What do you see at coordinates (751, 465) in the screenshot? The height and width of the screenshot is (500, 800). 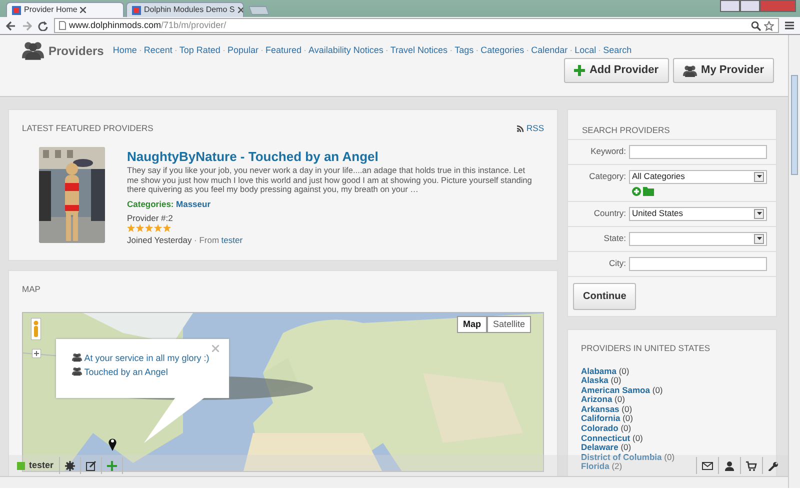 I see `cart-icon` at bounding box center [751, 465].